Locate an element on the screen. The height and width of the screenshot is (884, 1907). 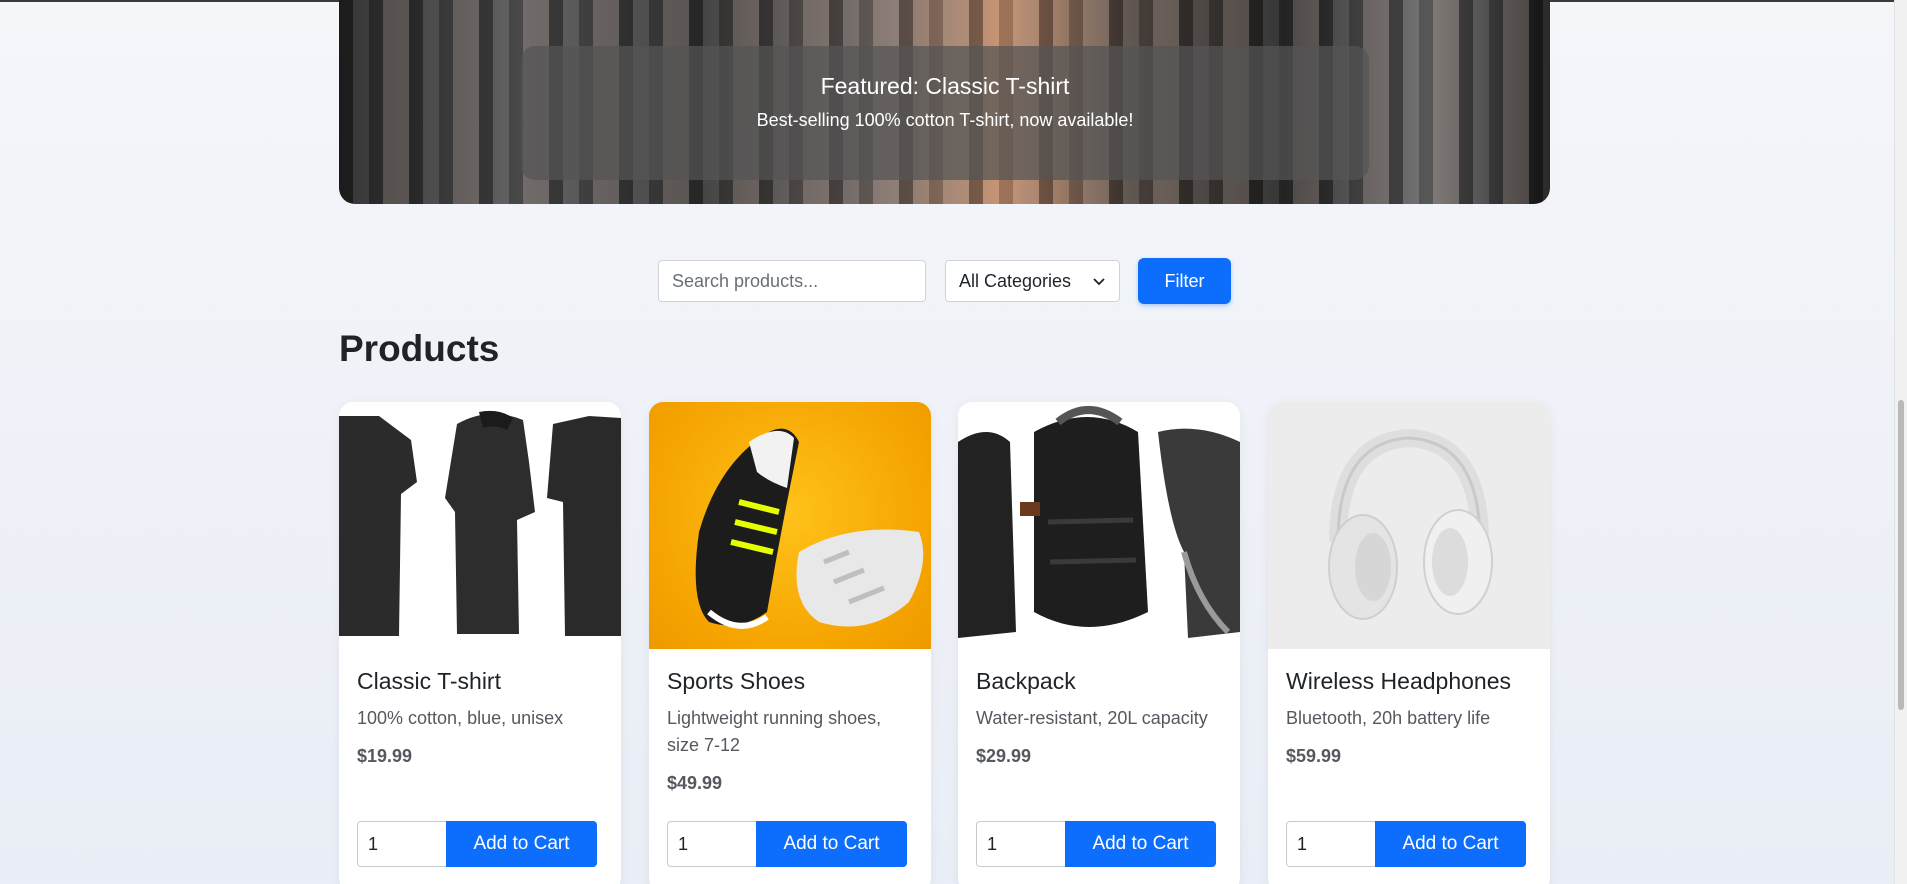
category-select: All Categories is located at coordinates (1032, 281).